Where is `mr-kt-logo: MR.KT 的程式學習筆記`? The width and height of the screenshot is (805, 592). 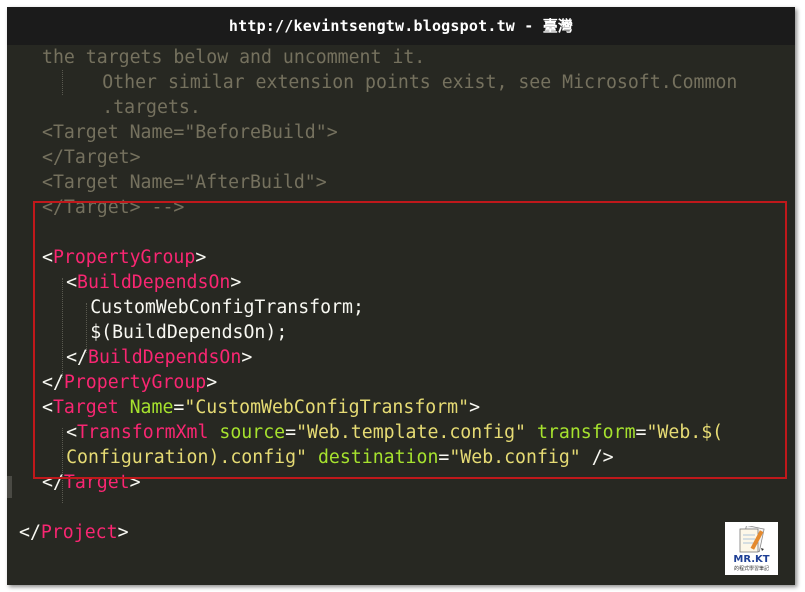
mr-kt-logo: MR.KT 的程式學習筆記 is located at coordinates (751, 548).